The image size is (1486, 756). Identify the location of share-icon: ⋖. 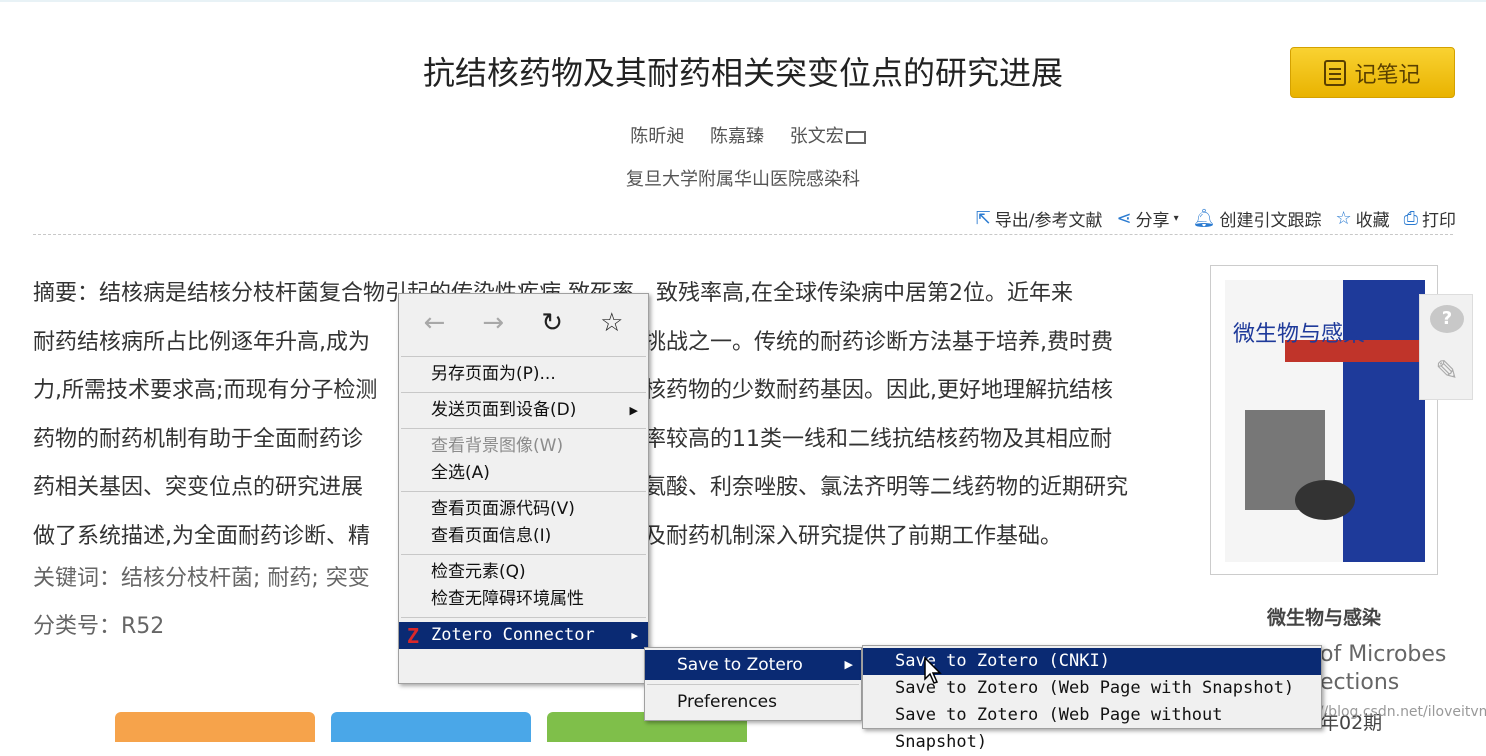
(1124, 218).